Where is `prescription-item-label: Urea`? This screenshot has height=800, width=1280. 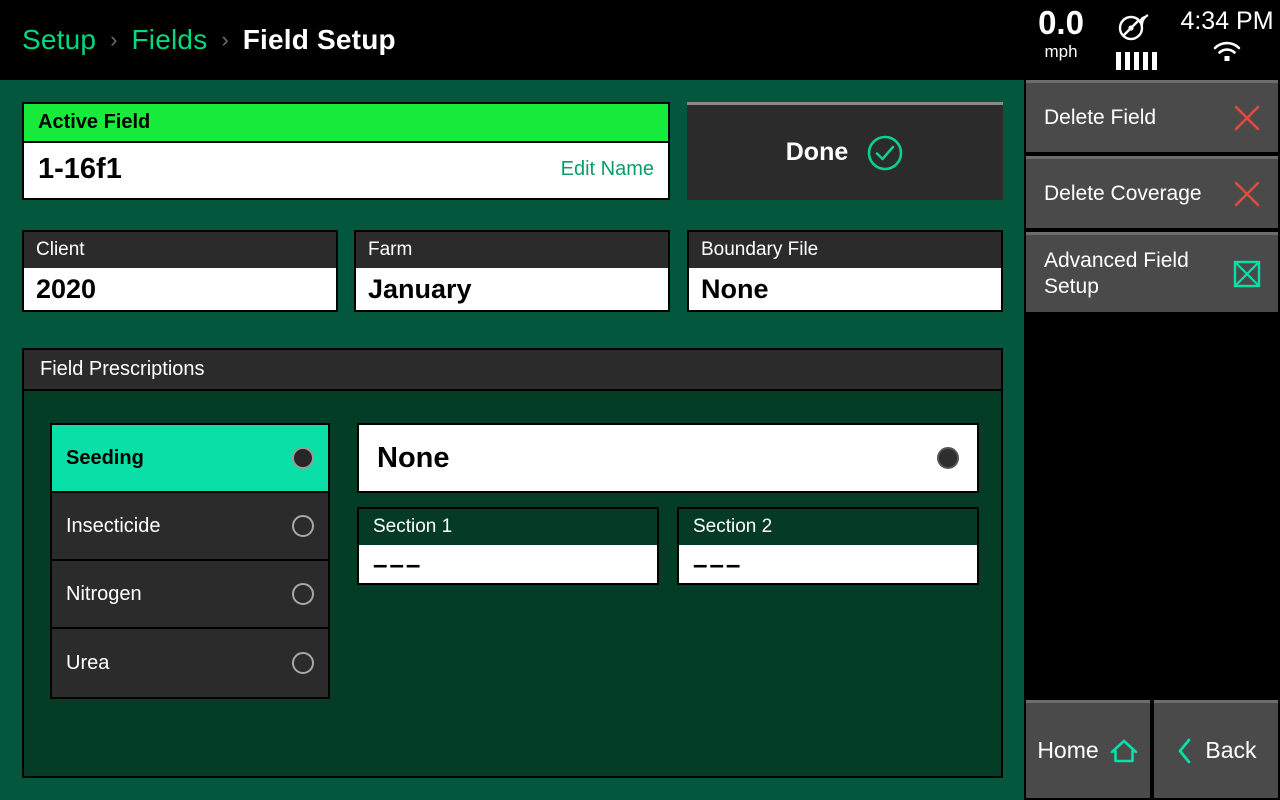 prescription-item-label: Urea is located at coordinates (88, 662).